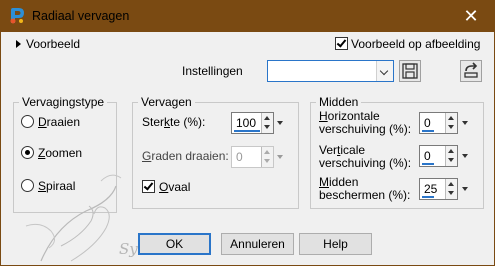 The image size is (495, 266). Describe the element at coordinates (267, 157) in the screenshot. I see `twist-spin-buttons` at that location.